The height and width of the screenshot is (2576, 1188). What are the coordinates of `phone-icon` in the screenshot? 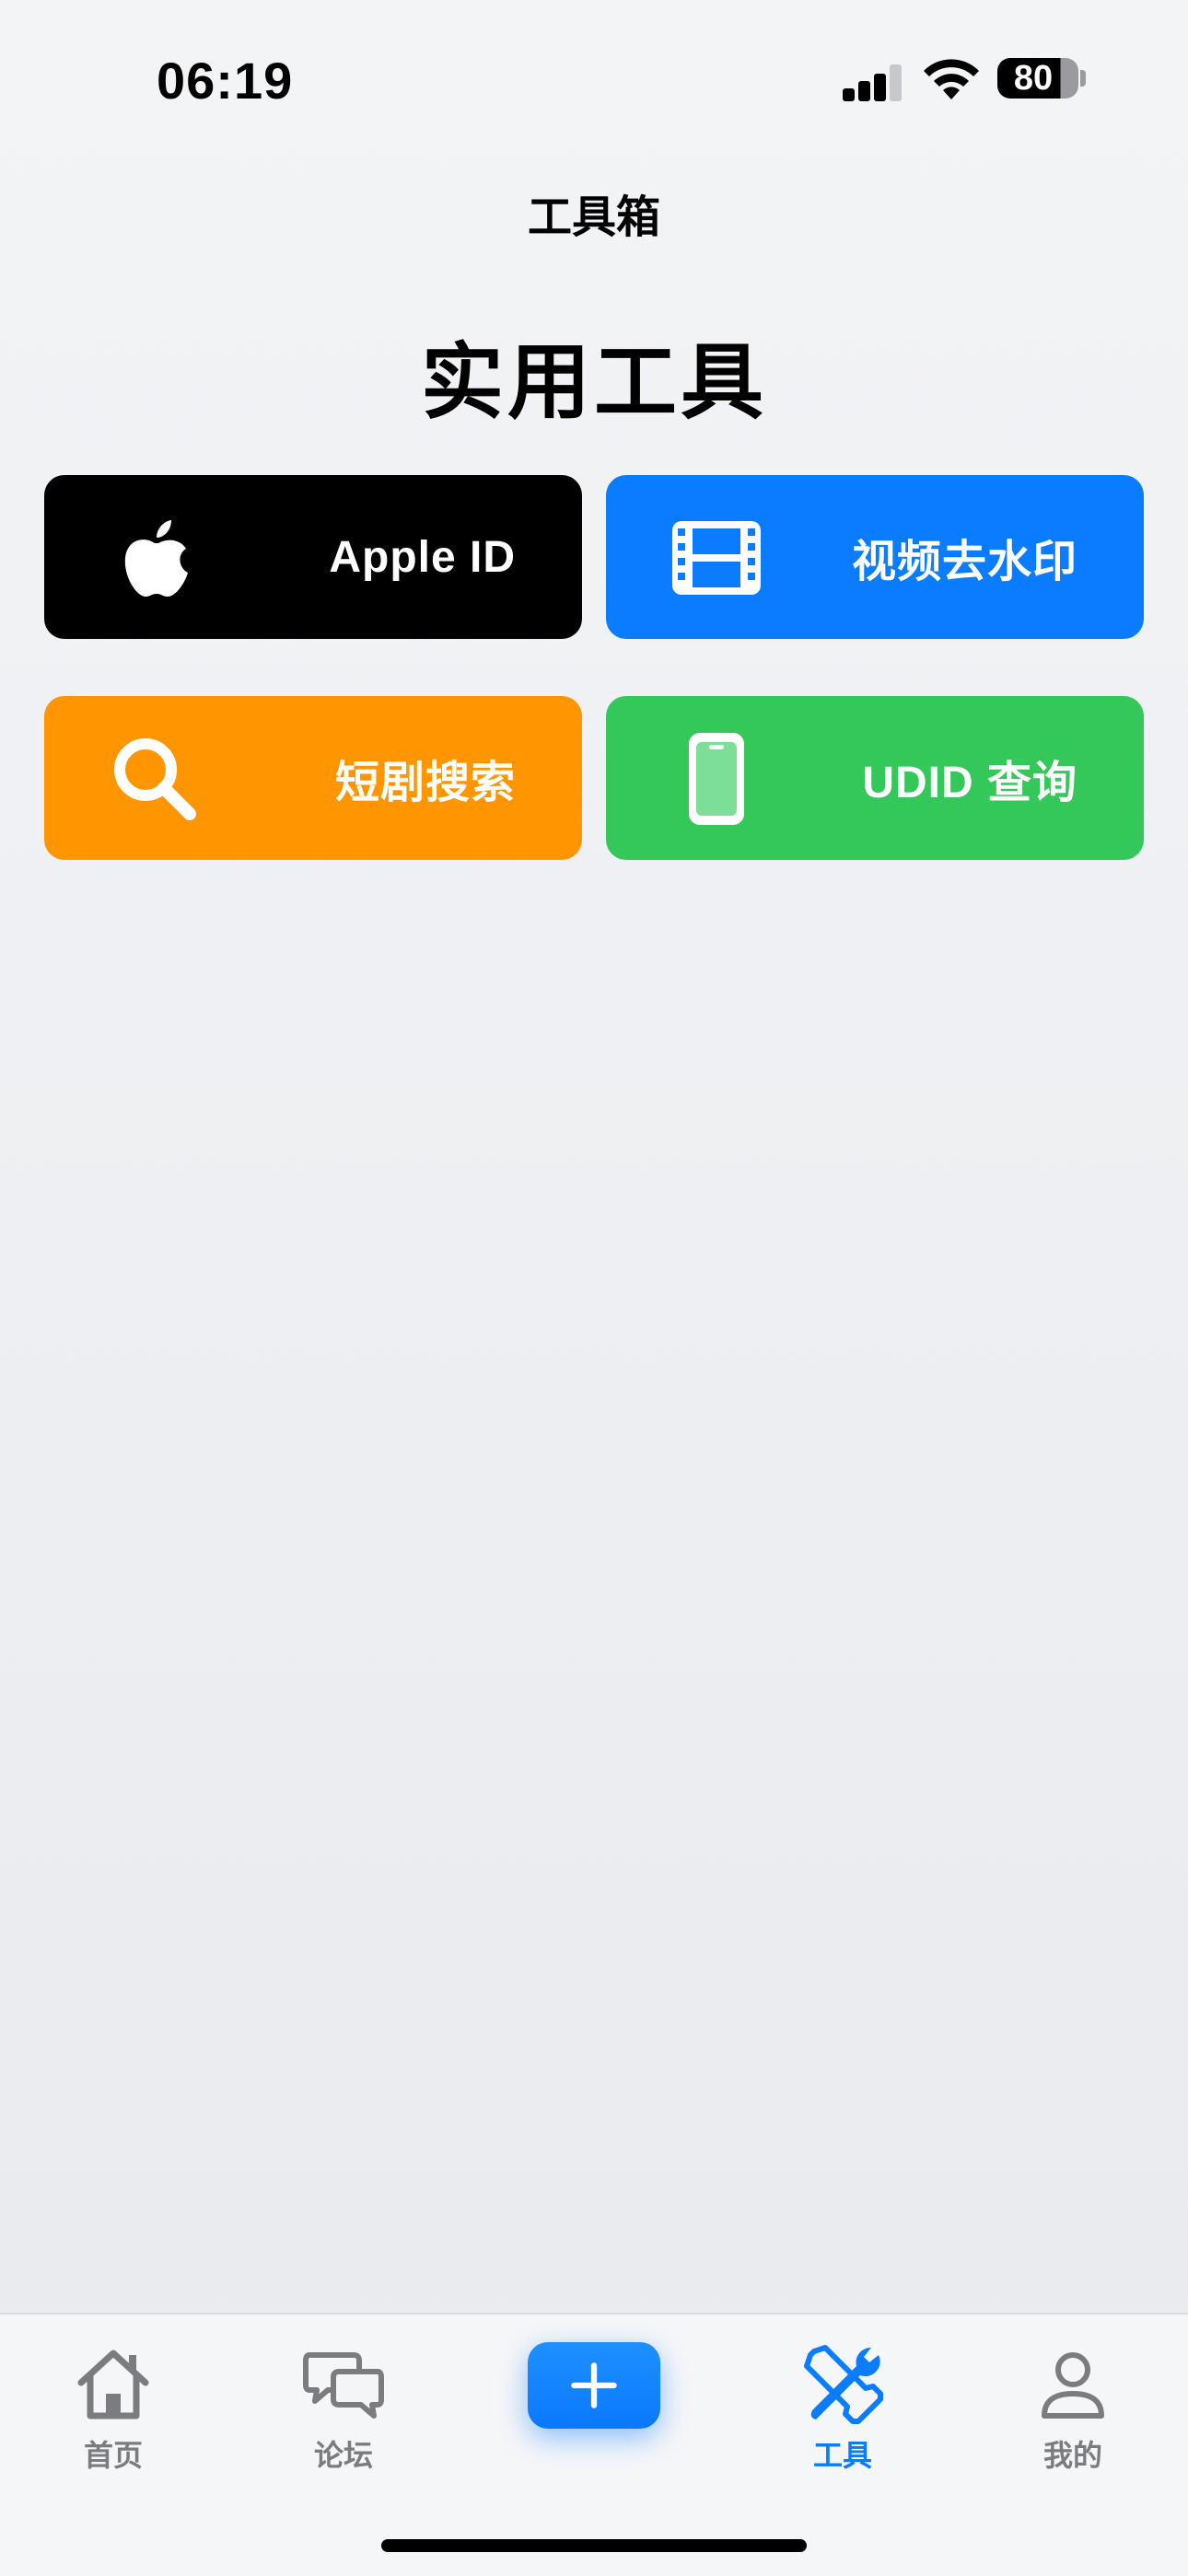 It's located at (716, 779).